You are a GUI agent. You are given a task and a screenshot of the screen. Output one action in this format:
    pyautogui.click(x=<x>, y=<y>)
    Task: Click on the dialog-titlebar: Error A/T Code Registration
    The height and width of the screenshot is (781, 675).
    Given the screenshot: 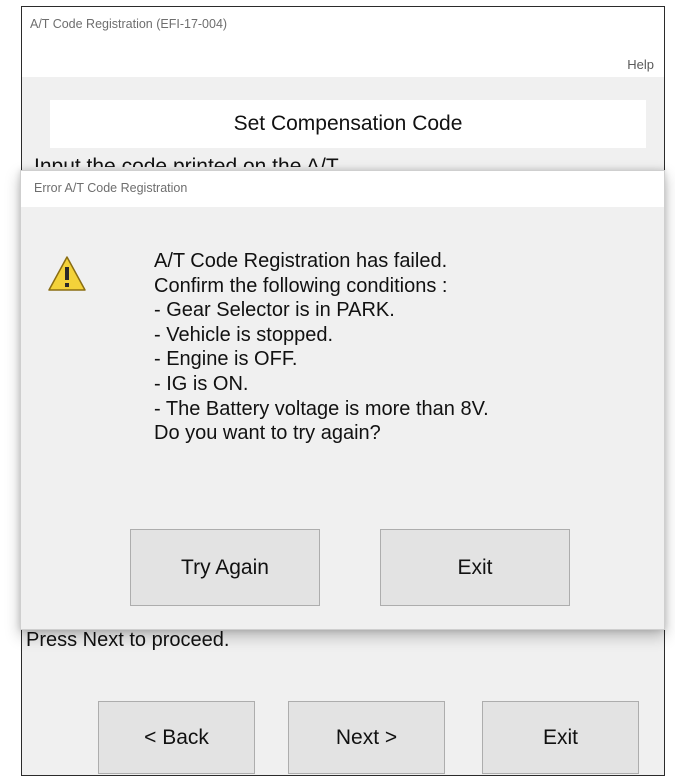 What is the action you would take?
    pyautogui.click(x=342, y=189)
    